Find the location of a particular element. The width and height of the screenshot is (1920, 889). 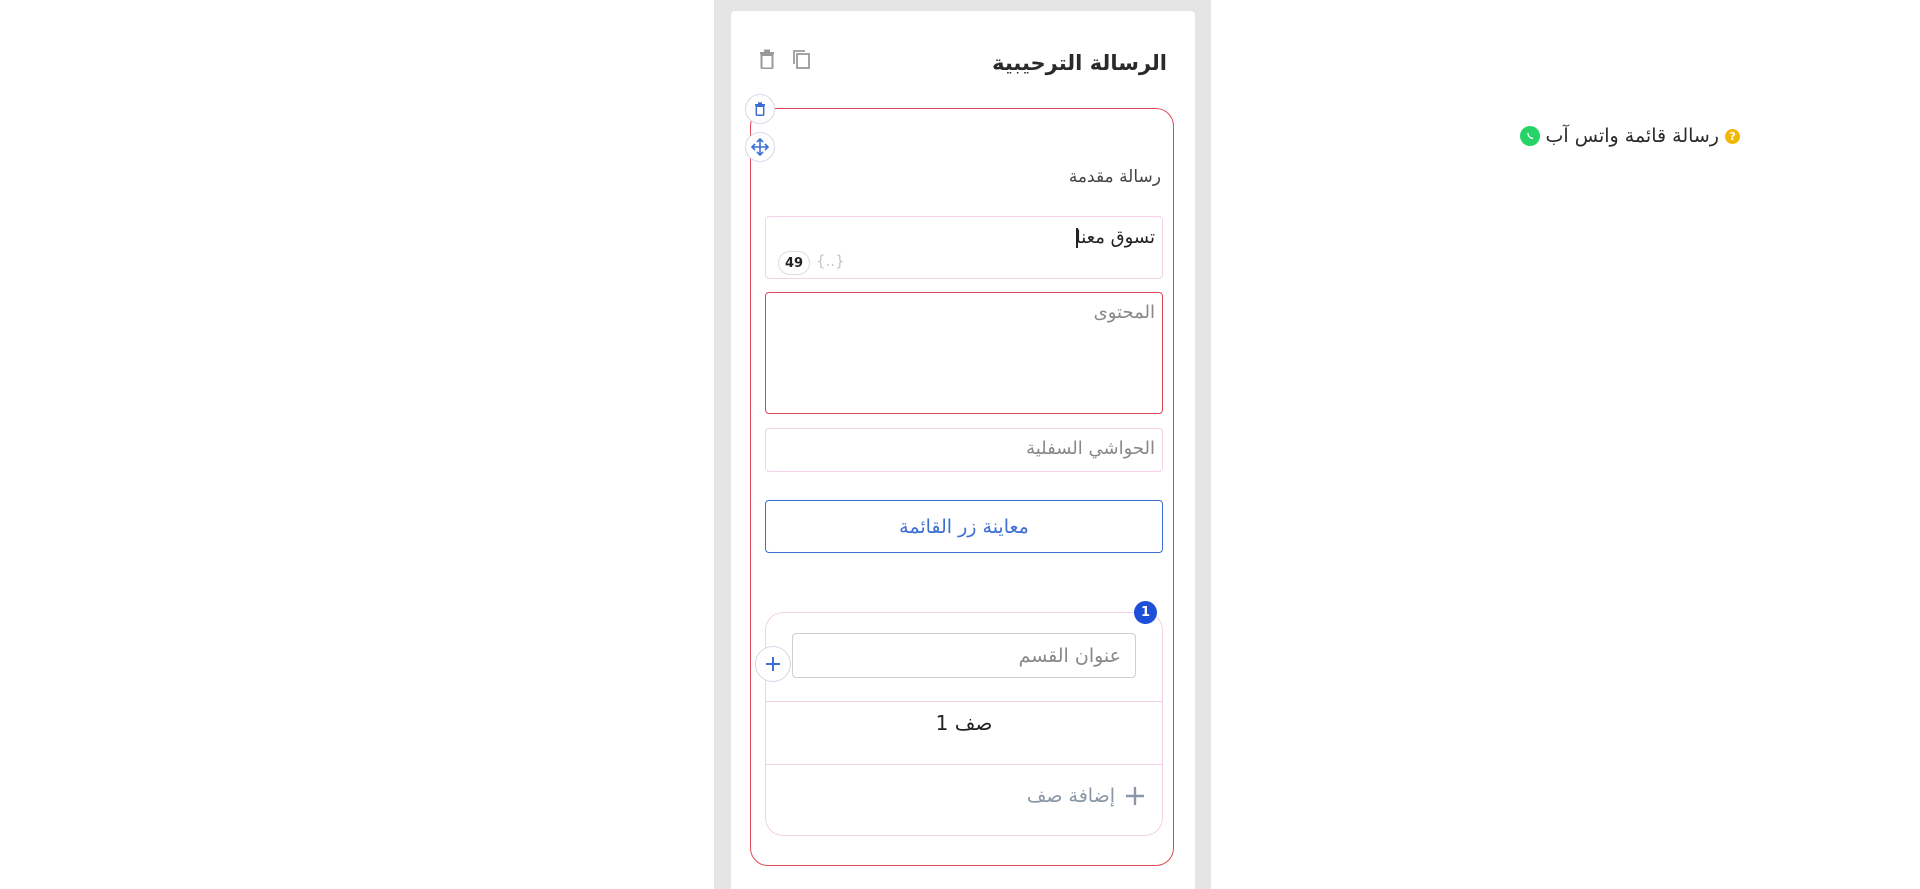

list-row: صف 1 is located at coordinates (964, 723).